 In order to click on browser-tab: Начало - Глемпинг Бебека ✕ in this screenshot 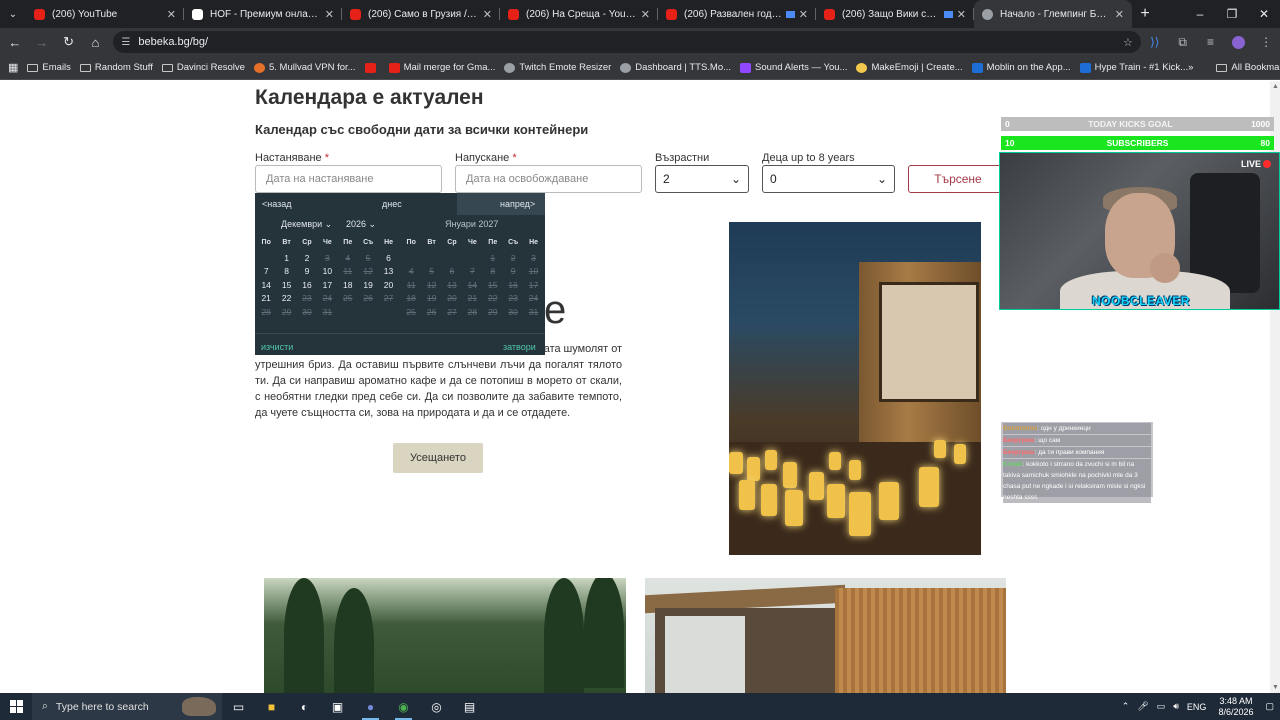, I will do `click(1053, 14)`.